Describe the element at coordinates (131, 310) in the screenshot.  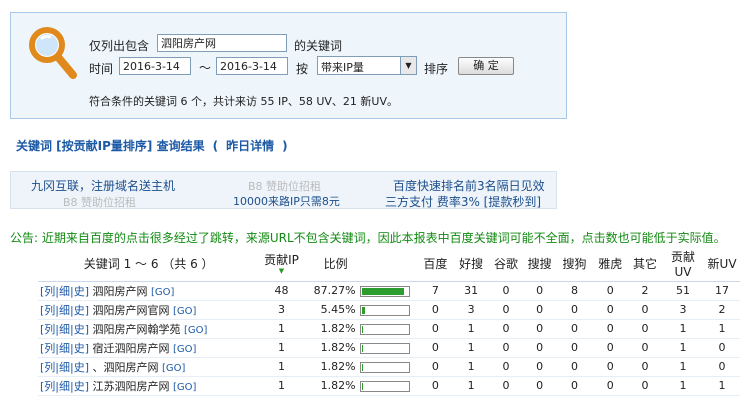
I see `keyword-text: 泗阳房产网官网` at that location.